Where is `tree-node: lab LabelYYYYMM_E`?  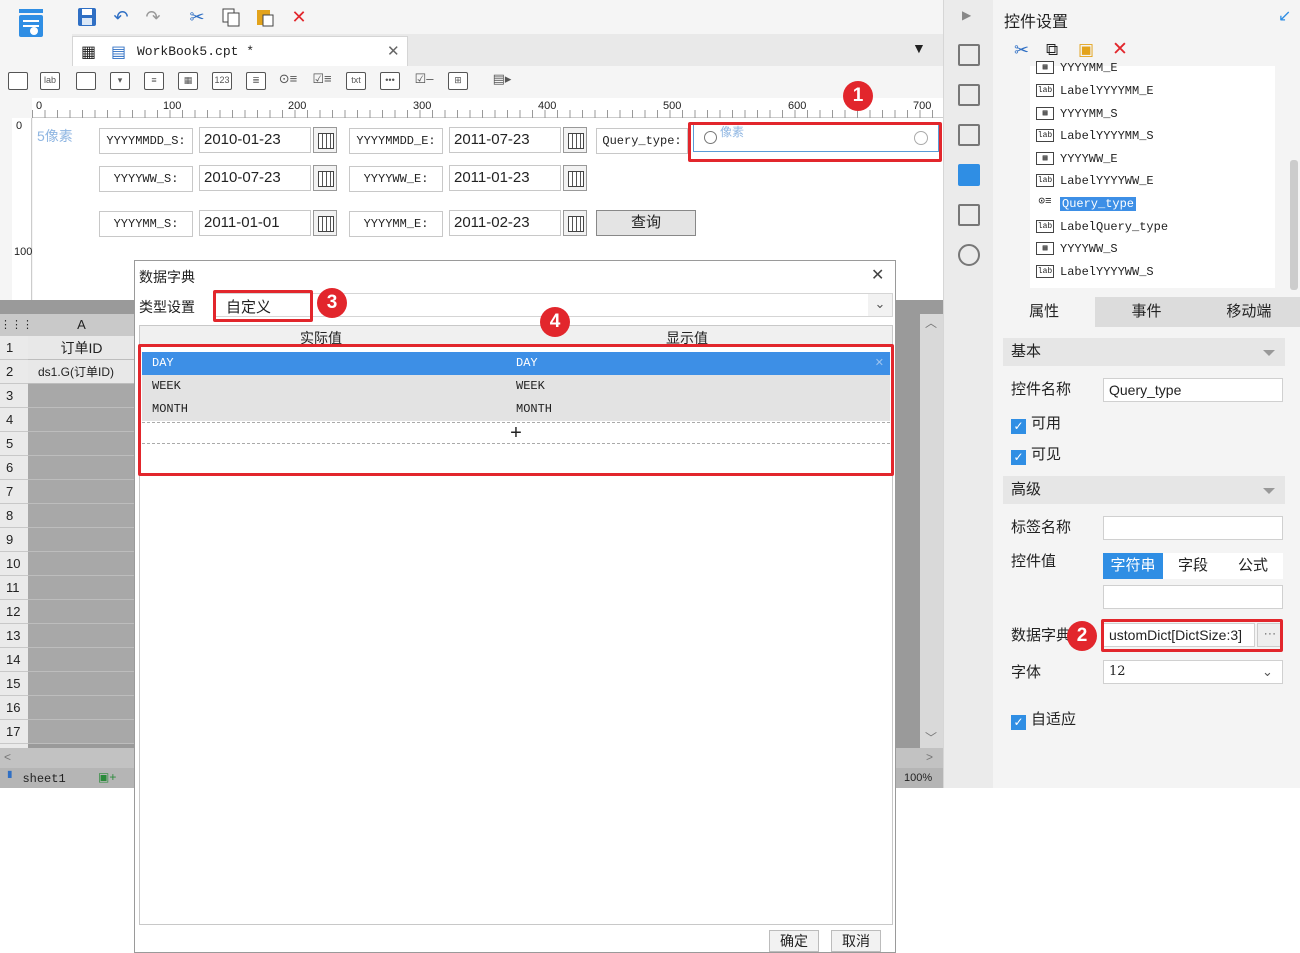
tree-node: lab LabelYYYYMM_E is located at coordinates (1095, 91).